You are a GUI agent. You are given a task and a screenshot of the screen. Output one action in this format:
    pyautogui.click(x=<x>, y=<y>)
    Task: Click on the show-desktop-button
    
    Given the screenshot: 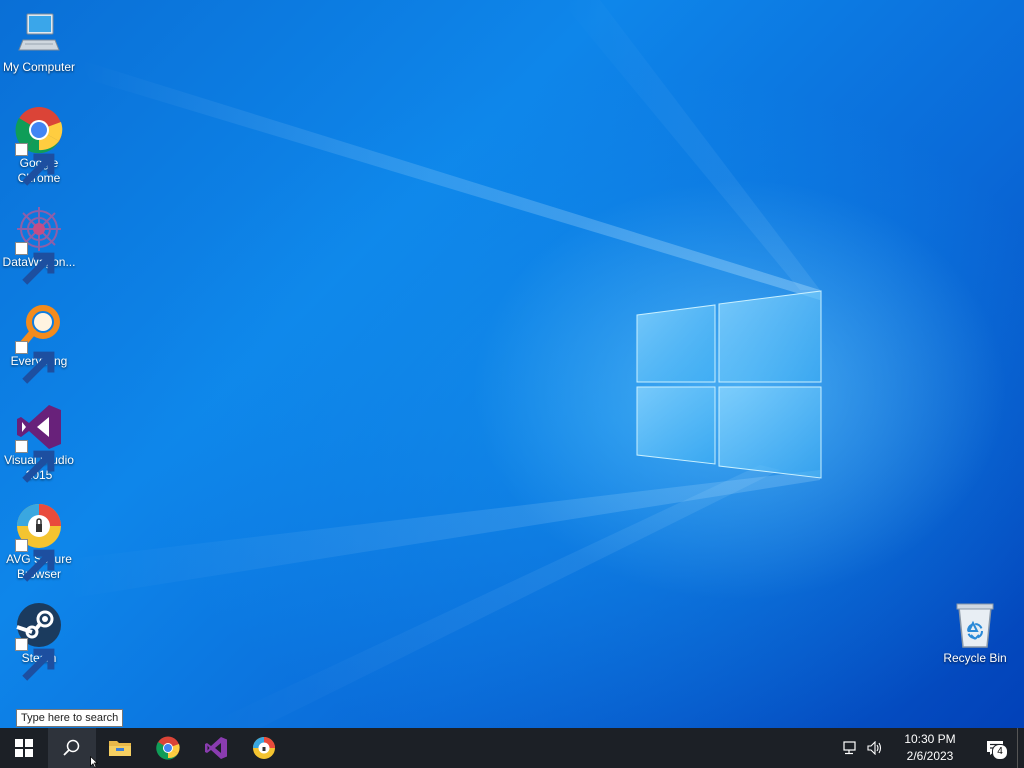 What is the action you would take?
    pyautogui.click(x=1020, y=748)
    